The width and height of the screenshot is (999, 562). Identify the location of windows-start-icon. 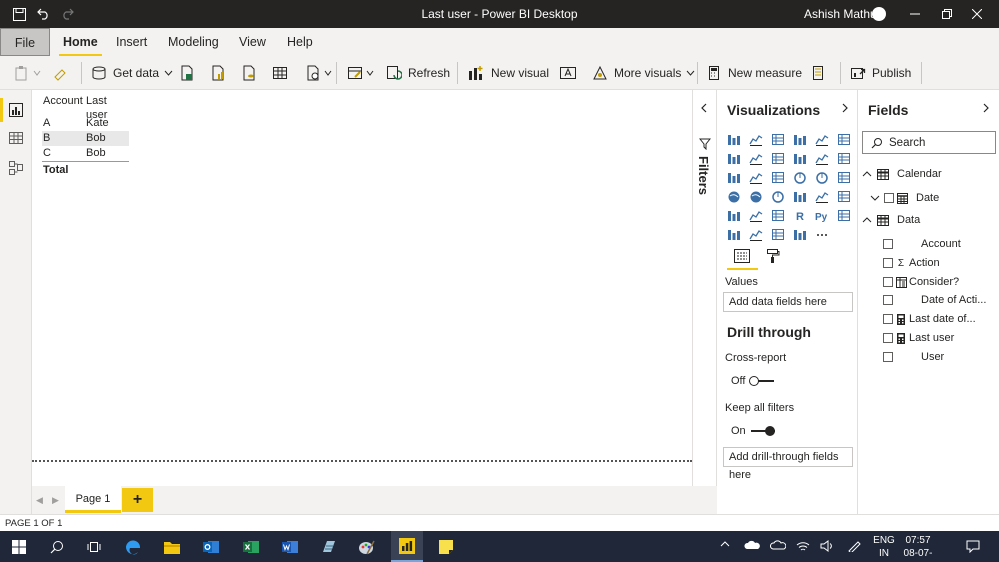
(19, 547).